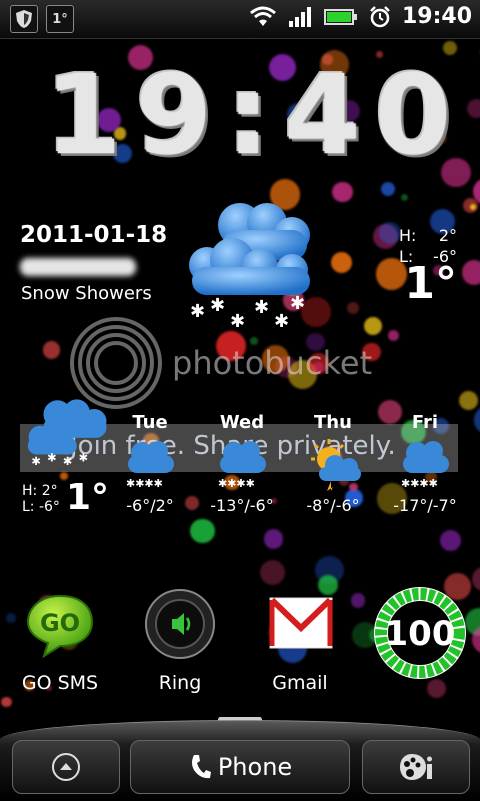 This screenshot has height=801, width=480. What do you see at coordinates (437, 16) in the screenshot?
I see `status-time: 19:40` at bounding box center [437, 16].